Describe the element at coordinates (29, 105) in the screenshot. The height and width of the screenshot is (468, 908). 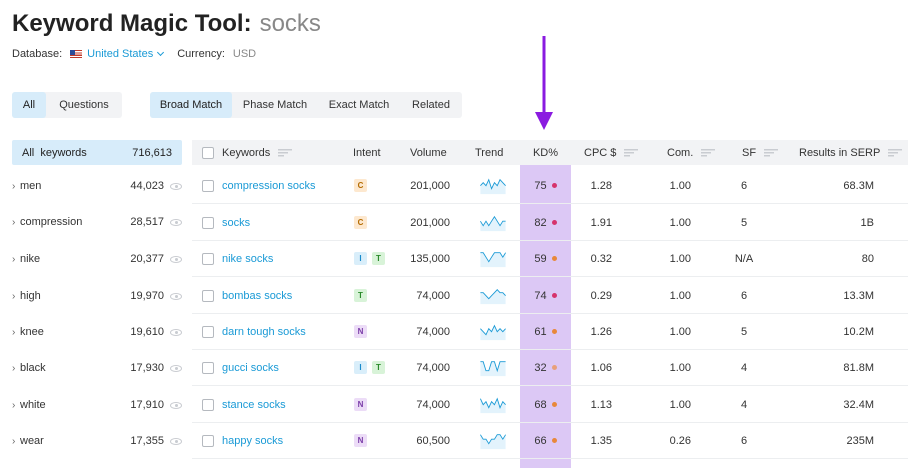
I see `tab-all: All` at that location.